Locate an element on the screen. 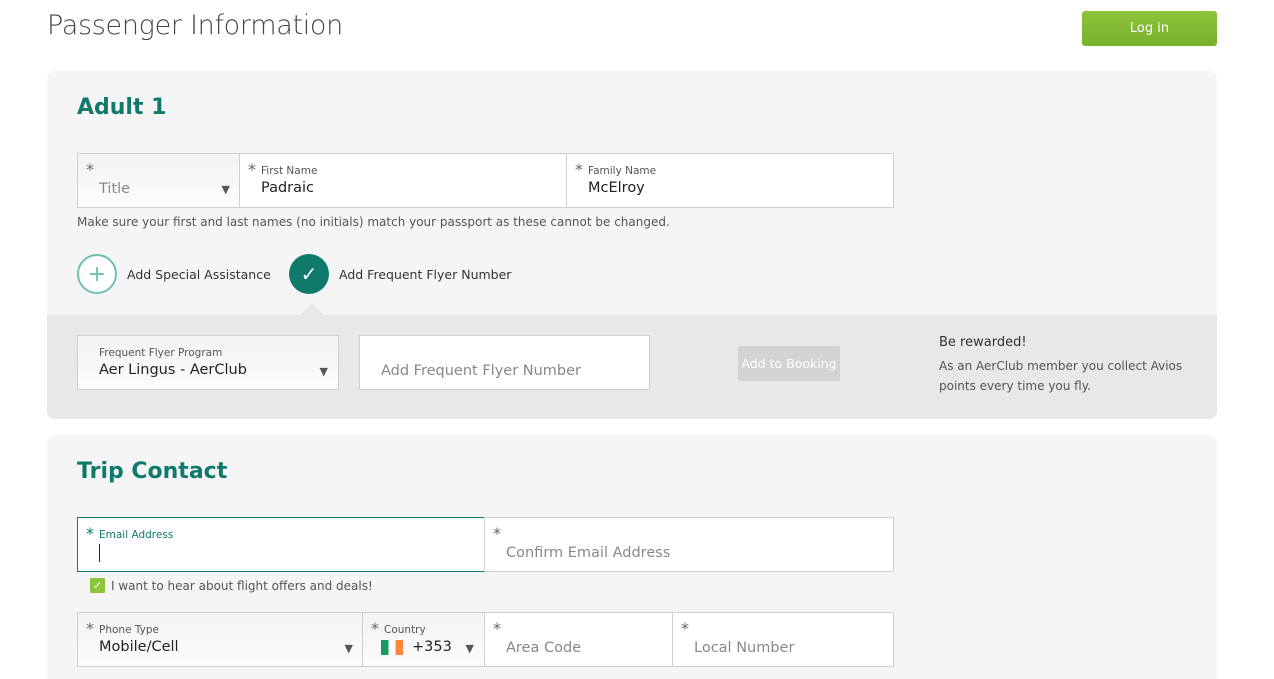 The image size is (1274, 679). add-frequent-flyer-button: ✓ Add Frequent Flyer Number is located at coordinates (400, 274).